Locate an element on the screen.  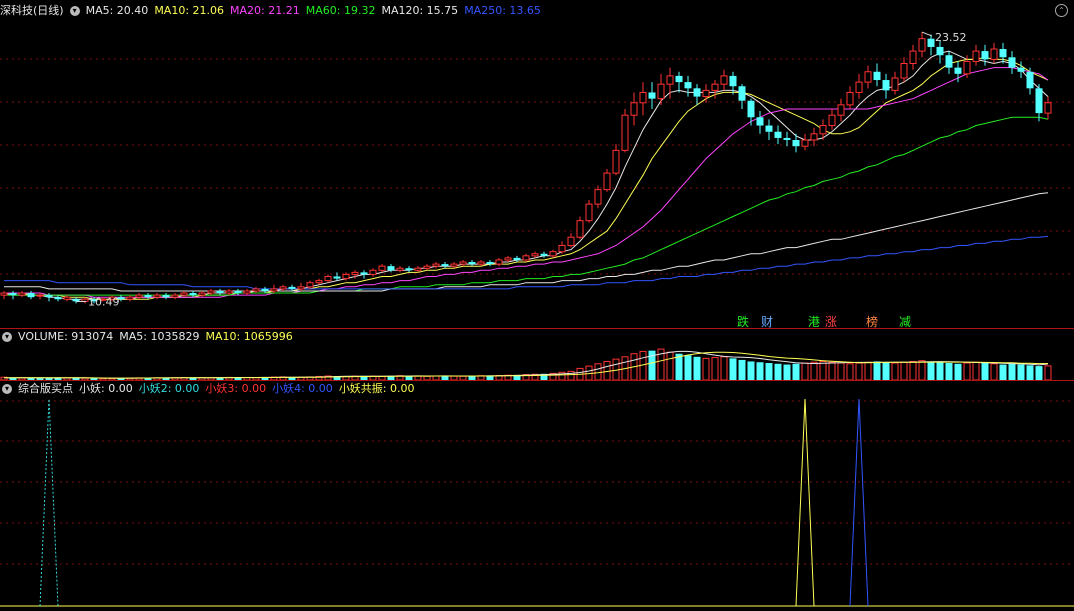
ma-line-ma250 is located at coordinates (526, 262).